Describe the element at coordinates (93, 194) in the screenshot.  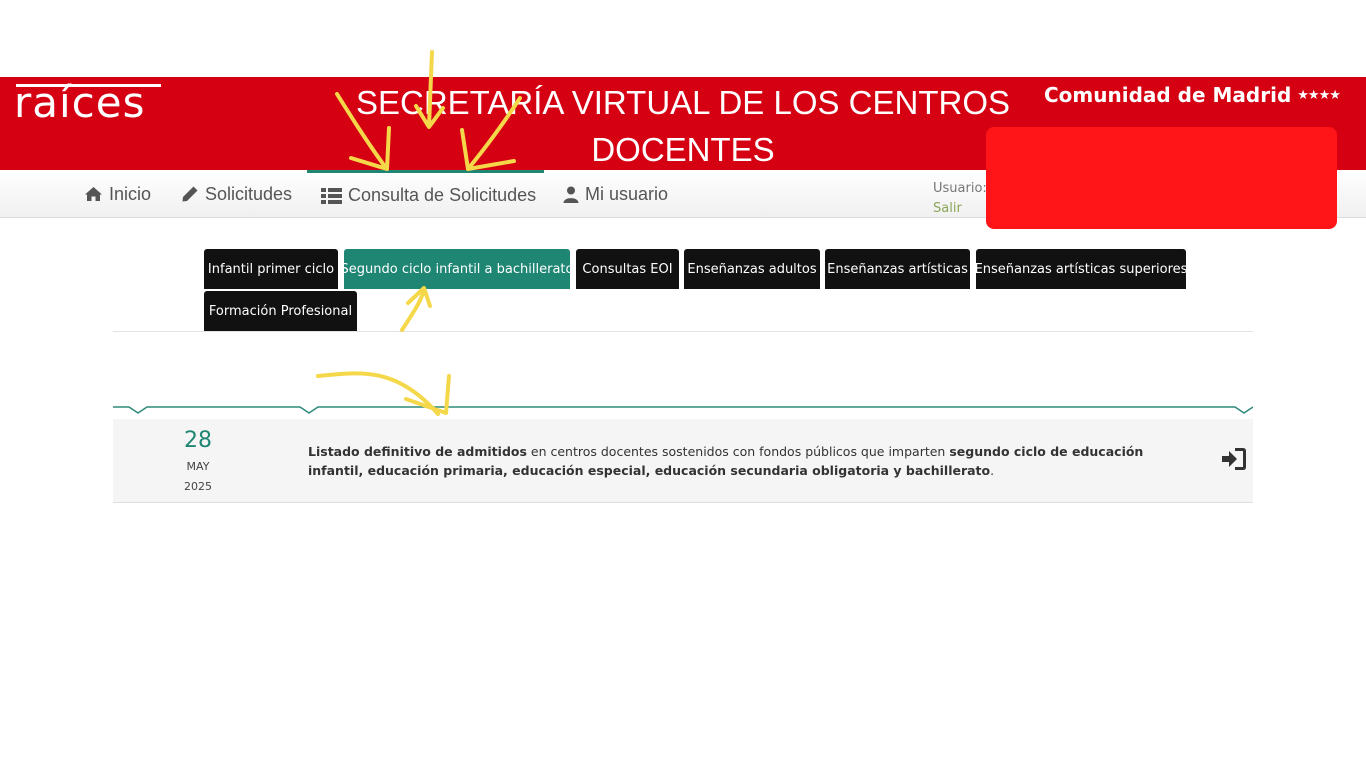
I see `home-icon` at that location.